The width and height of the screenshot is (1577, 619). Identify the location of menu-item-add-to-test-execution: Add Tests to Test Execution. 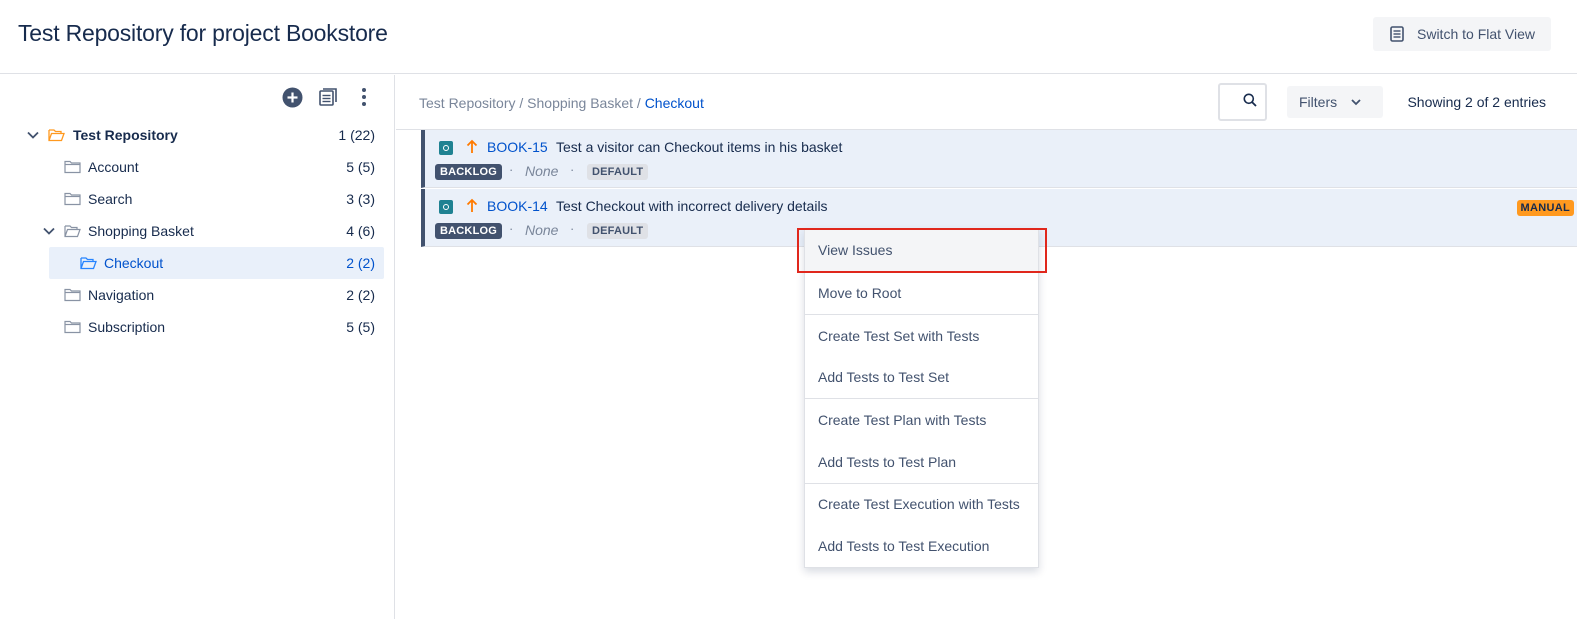
(921, 546).